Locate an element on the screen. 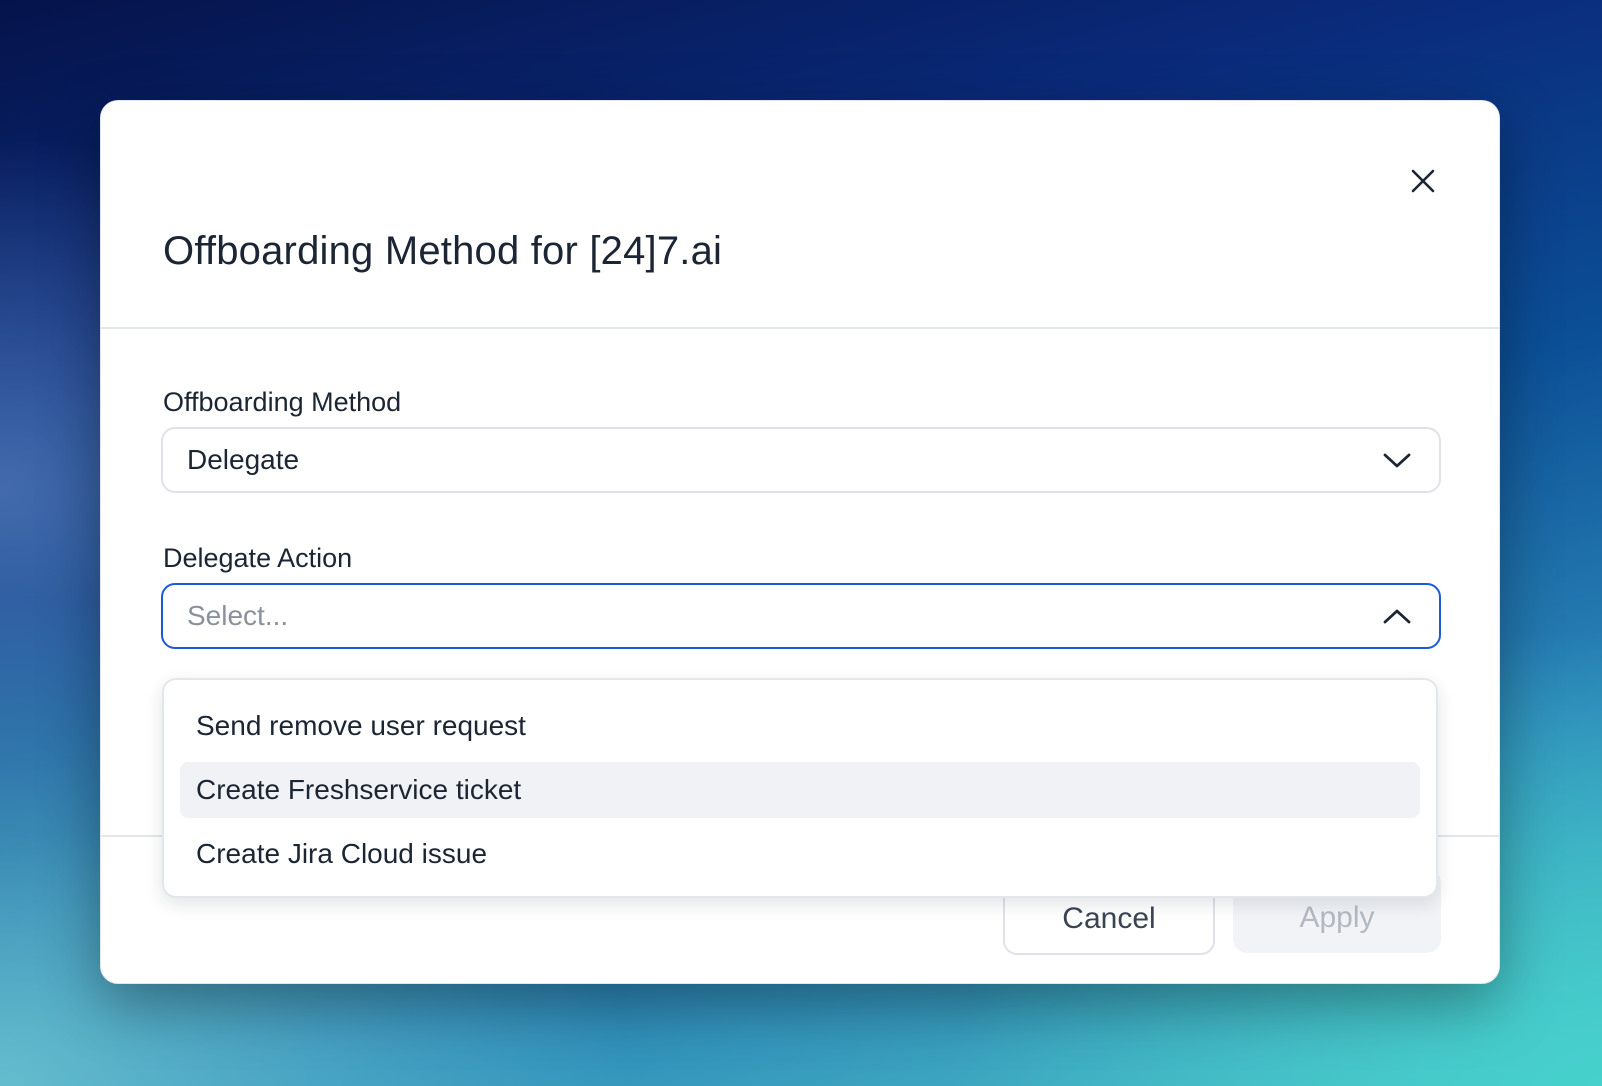  offboarding-method-label: Offboarding Method is located at coordinates (282, 402).